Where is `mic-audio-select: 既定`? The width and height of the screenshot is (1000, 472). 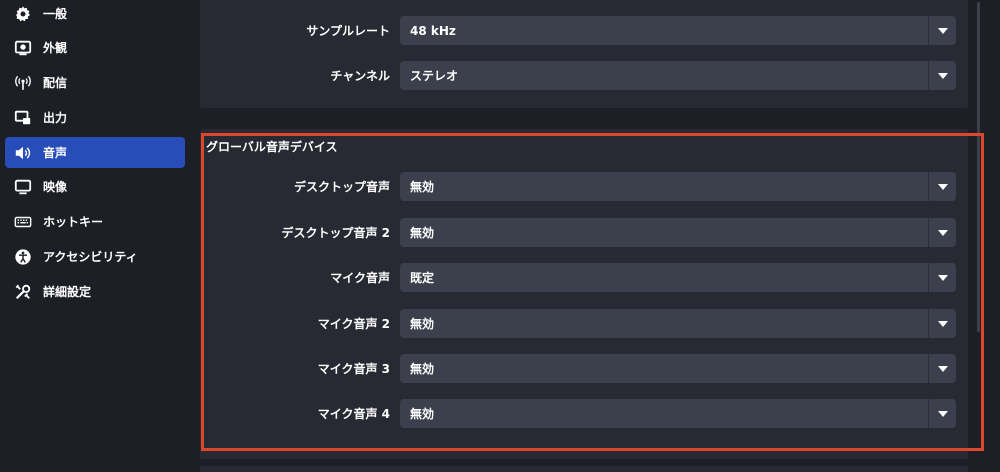 mic-audio-select: 既定 is located at coordinates (678, 277).